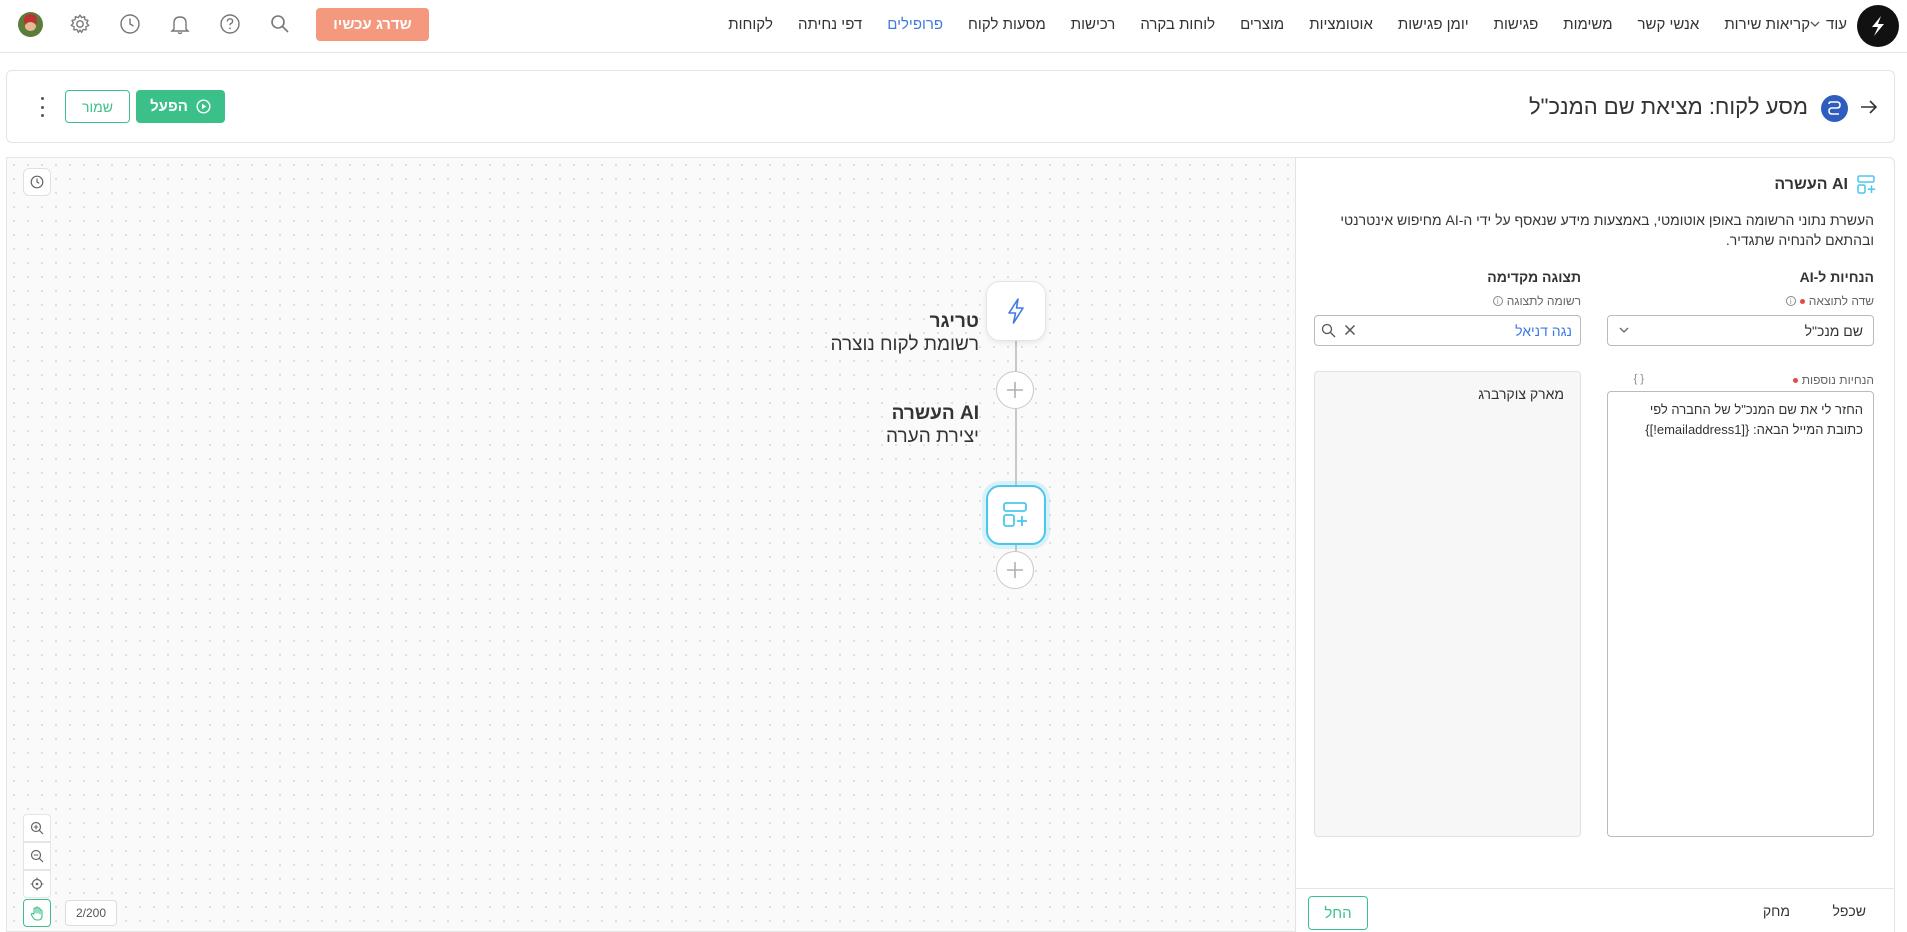 This screenshot has height=932, width=1907. Describe the element at coordinates (1447, 330) in the screenshot. I see `preview-record-search: נגה דניאל` at that location.